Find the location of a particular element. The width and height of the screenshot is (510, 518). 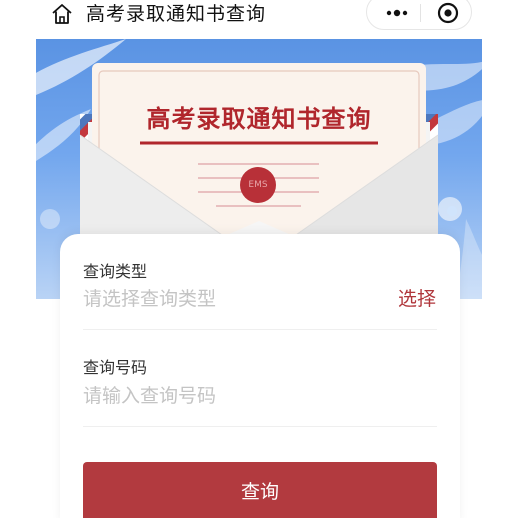

select-button: 选择 is located at coordinates (417, 297).